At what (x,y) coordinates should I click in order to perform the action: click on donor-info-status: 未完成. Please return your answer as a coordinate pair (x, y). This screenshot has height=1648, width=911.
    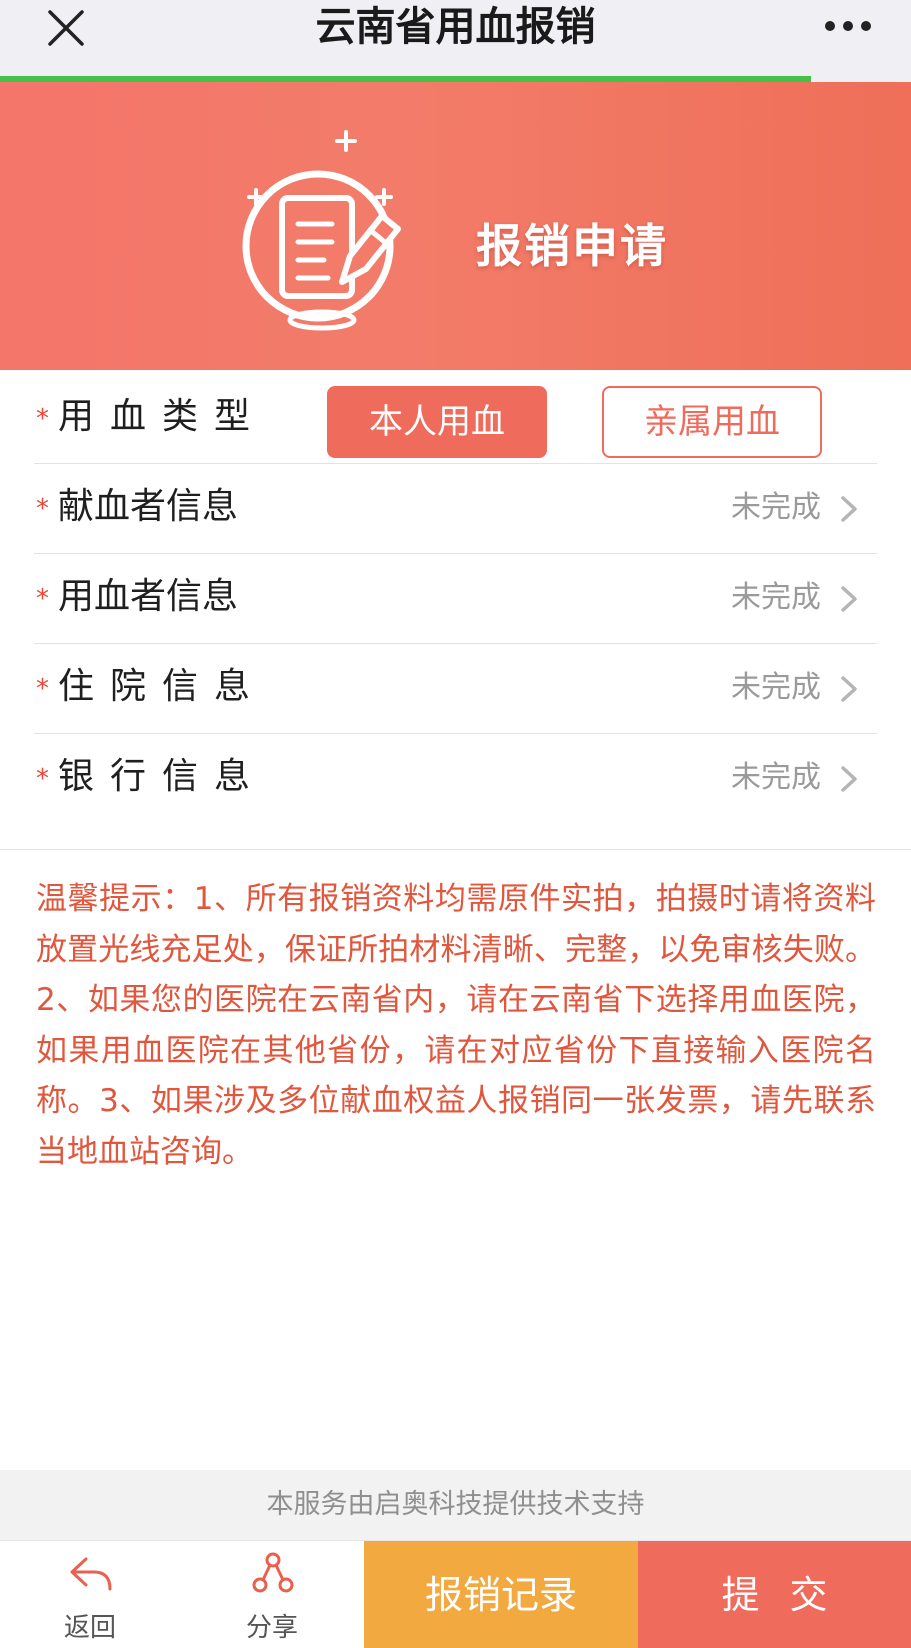
    Looking at the image, I should click on (776, 507).